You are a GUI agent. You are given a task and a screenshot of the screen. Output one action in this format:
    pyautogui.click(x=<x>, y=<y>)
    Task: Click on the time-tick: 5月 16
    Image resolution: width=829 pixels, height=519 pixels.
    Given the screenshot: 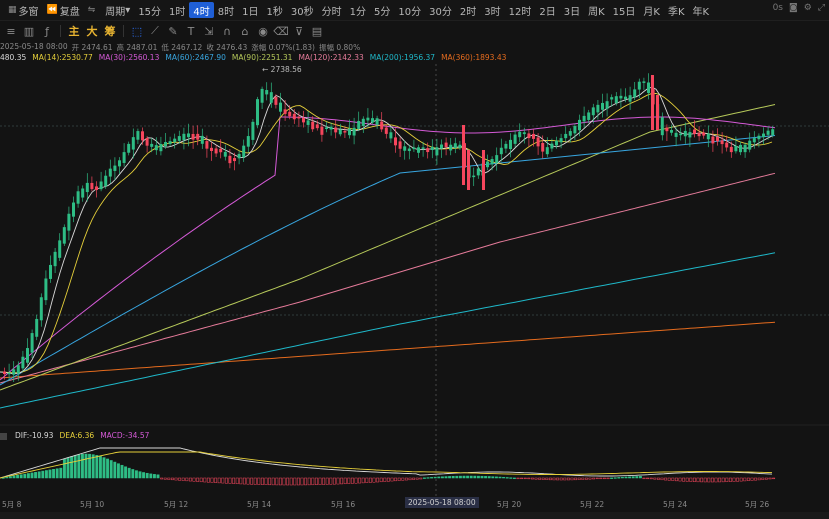 What is the action you would take?
    pyautogui.click(x=343, y=504)
    